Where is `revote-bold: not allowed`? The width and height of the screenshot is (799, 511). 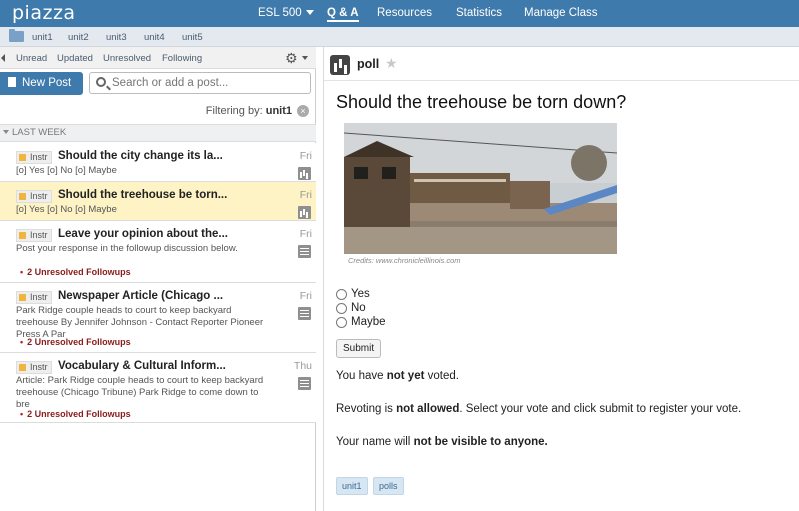 revote-bold: not allowed is located at coordinates (428, 409).